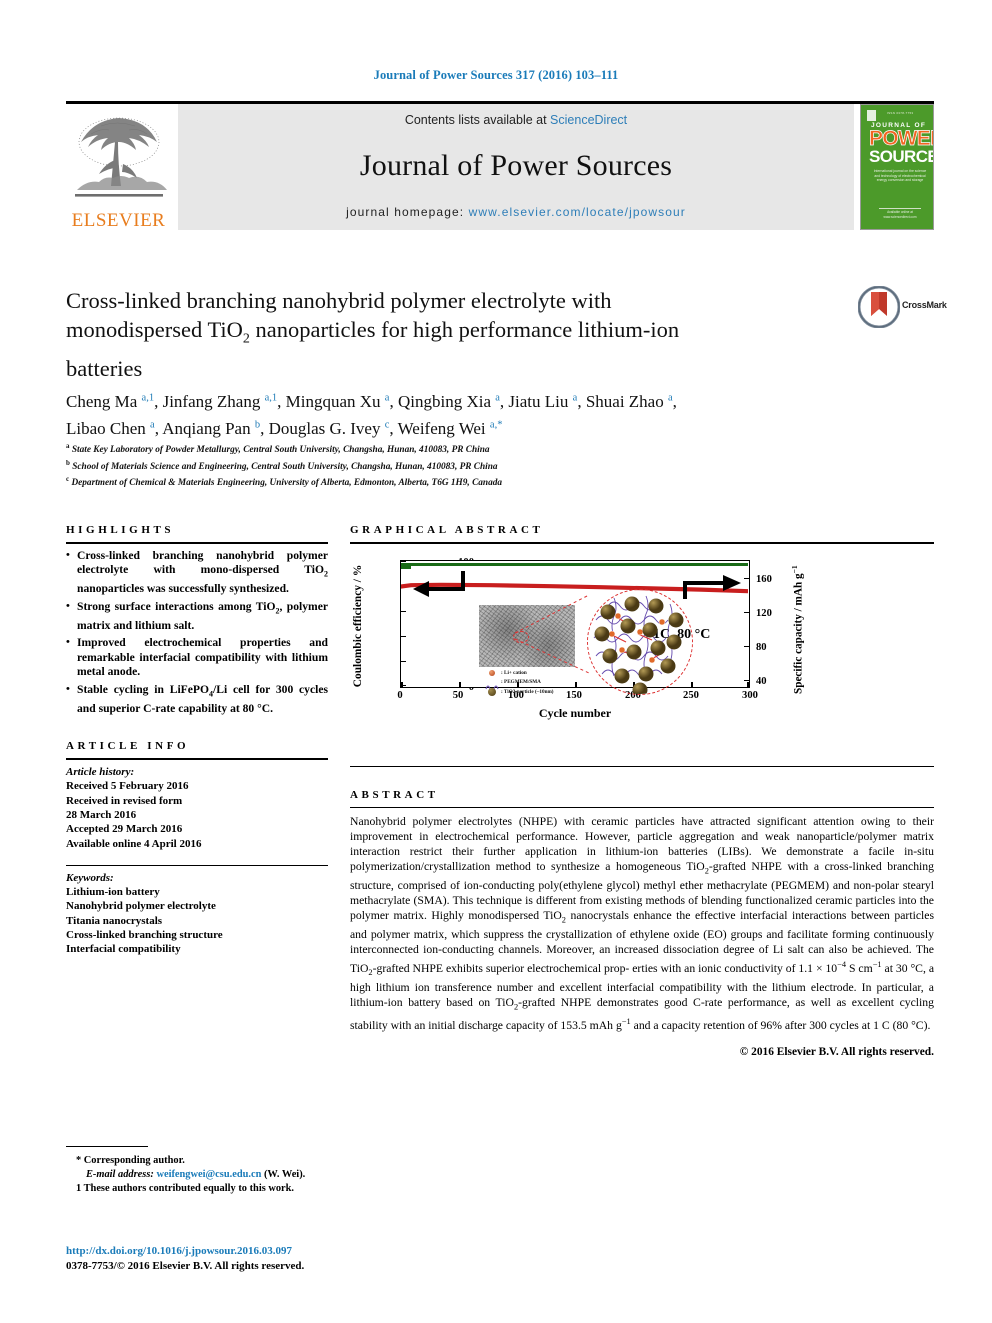 Image resolution: width=992 pixels, height=1323 pixels. I want to click on sciencedirect-link: ScienceDirect, so click(588, 120).